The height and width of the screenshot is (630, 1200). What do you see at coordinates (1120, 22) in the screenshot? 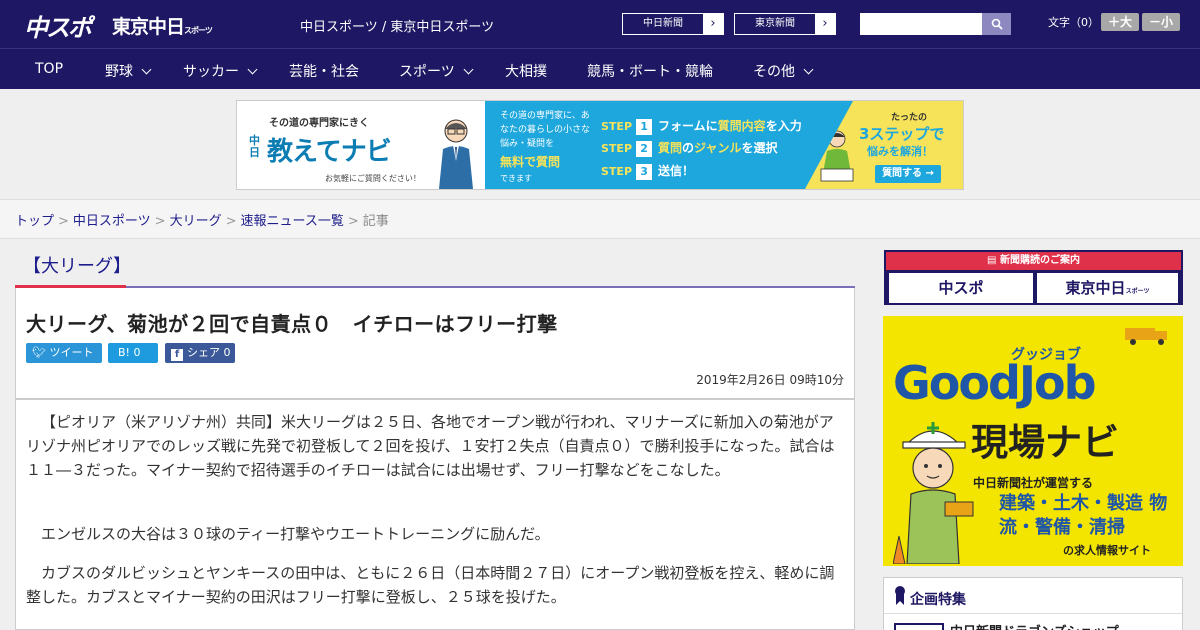
I see `font-bigger-button: ＋大` at bounding box center [1120, 22].